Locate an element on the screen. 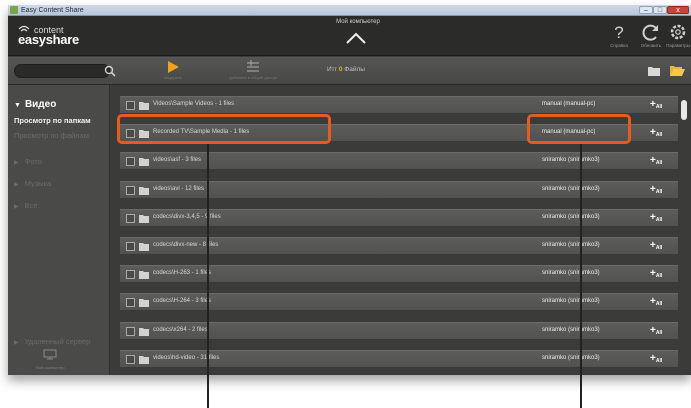  download-label: Загрузить is located at coordinates (173, 77).